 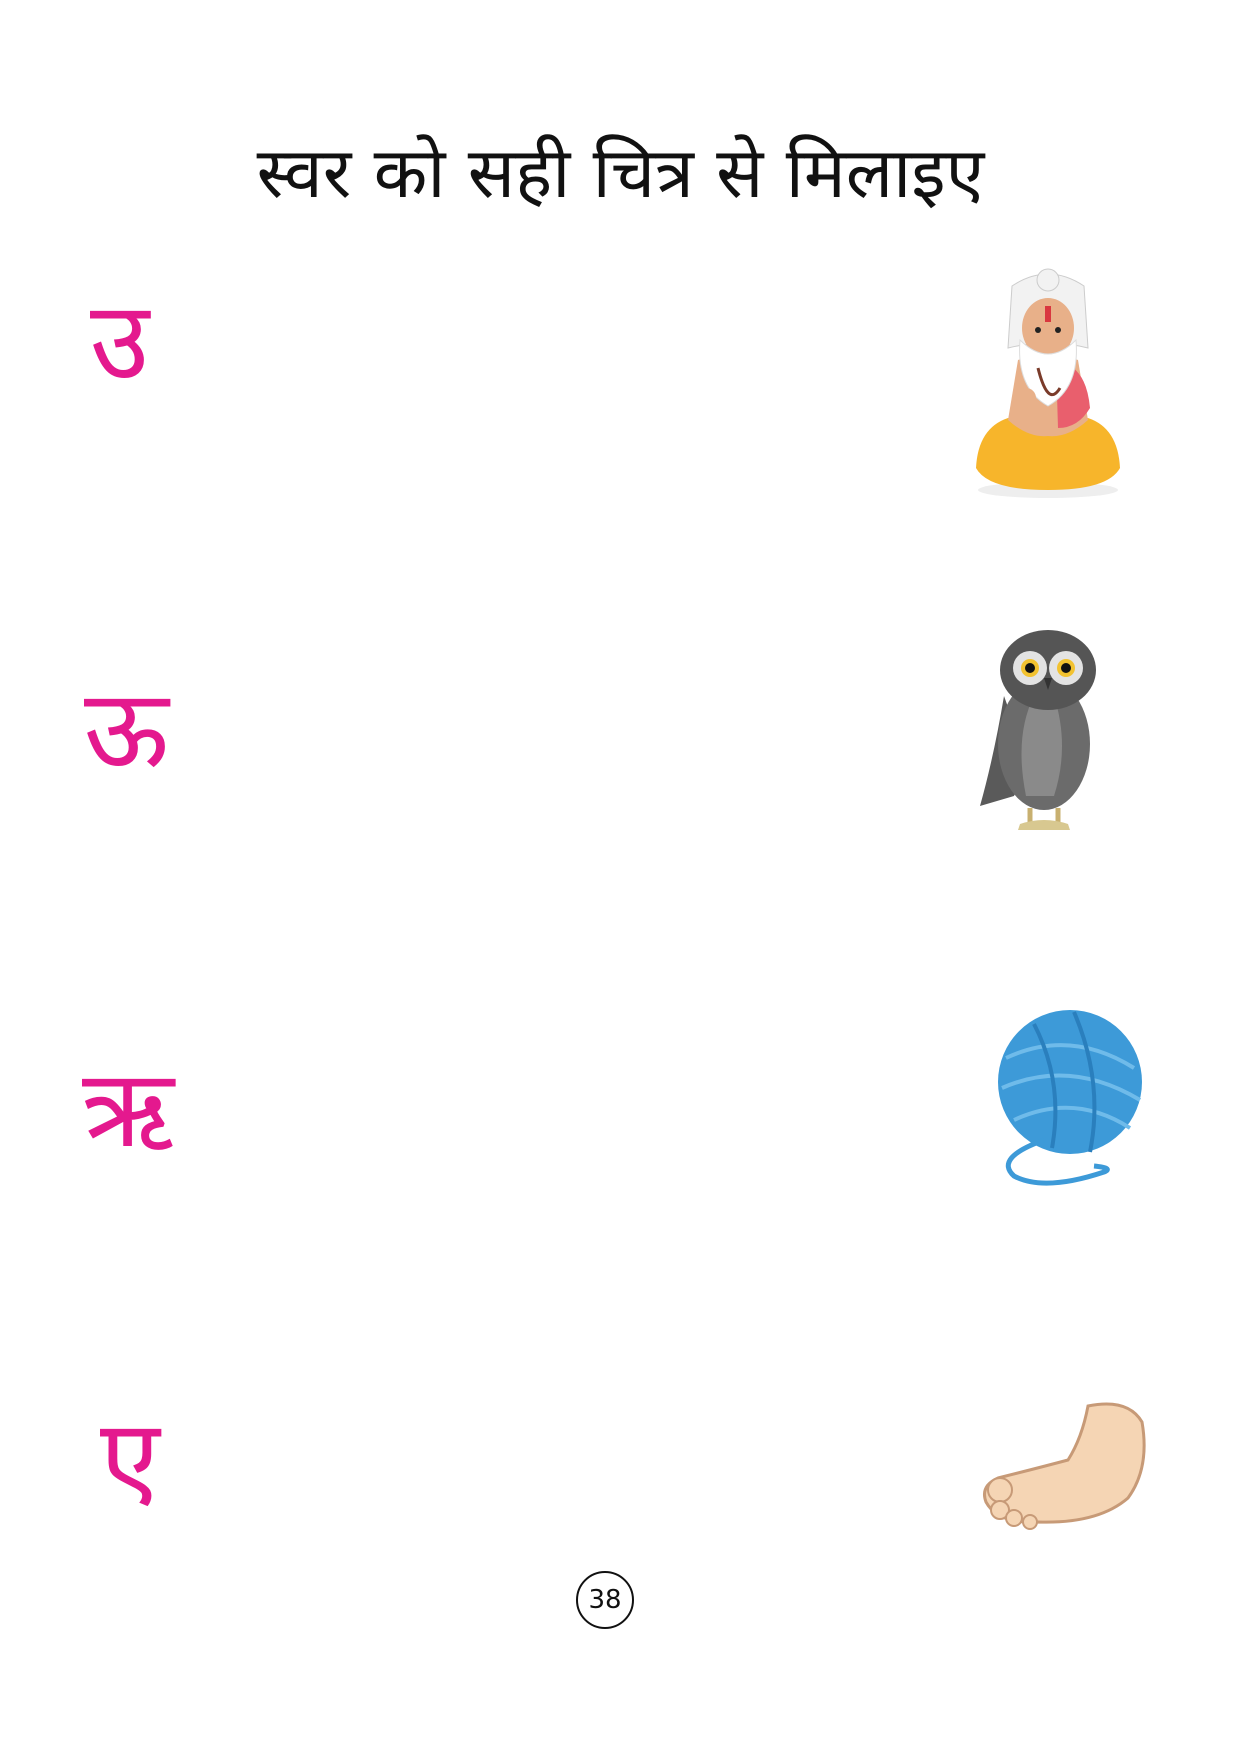 I want to click on vowel-e: ए, so click(x=130, y=1459).